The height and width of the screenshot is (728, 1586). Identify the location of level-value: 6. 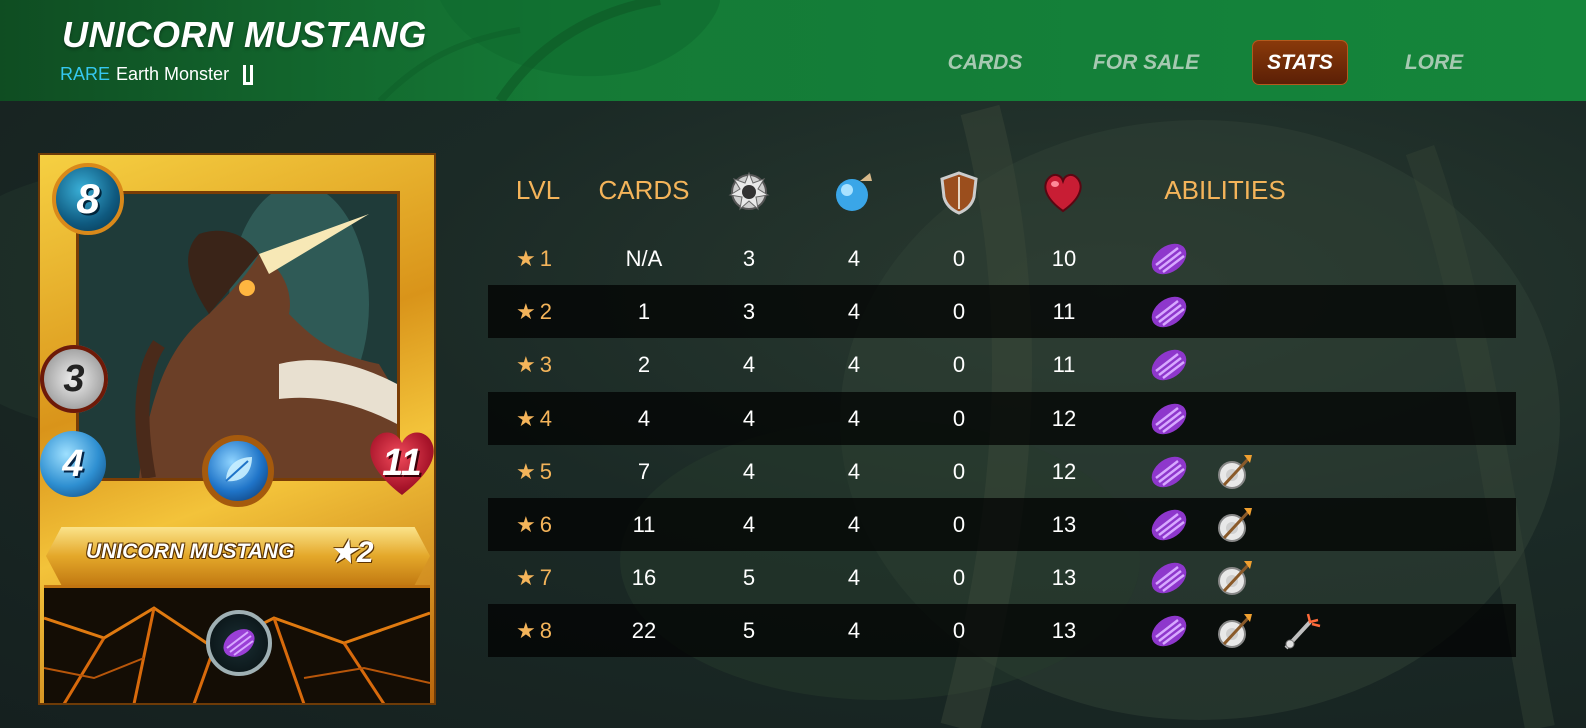
(545, 524).